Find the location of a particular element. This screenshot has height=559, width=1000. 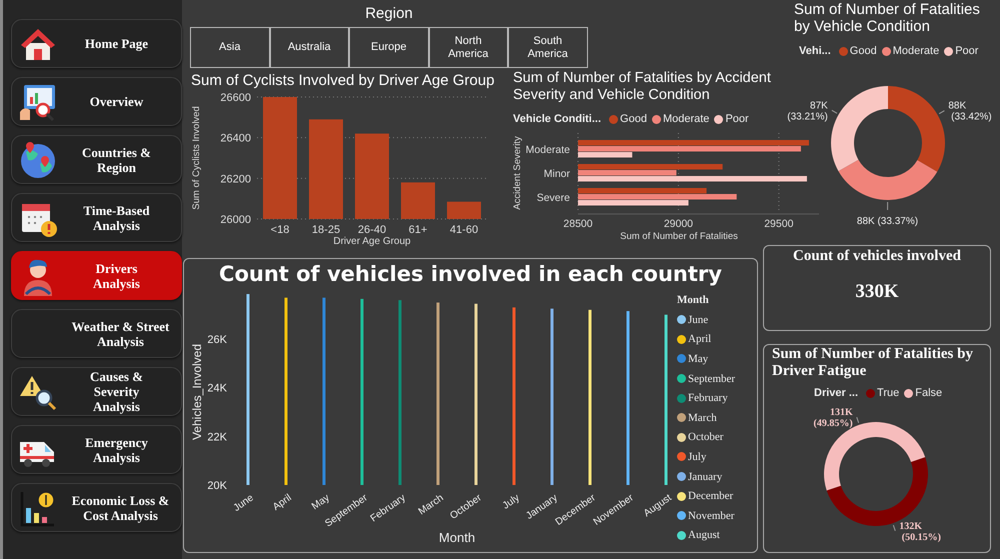

tick-label: 22K is located at coordinates (217, 437).